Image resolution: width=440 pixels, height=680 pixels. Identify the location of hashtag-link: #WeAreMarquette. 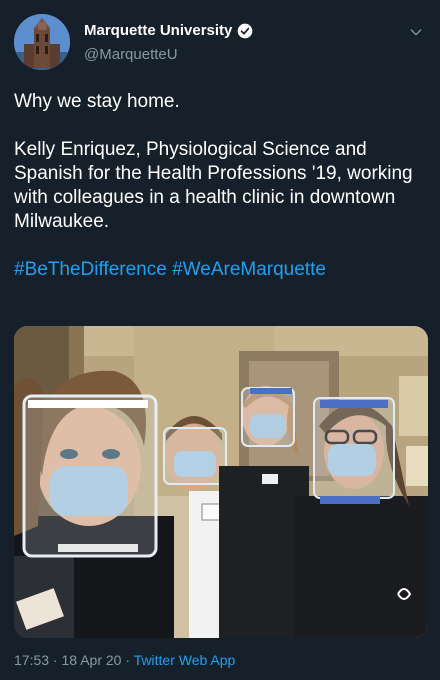
(249, 269).